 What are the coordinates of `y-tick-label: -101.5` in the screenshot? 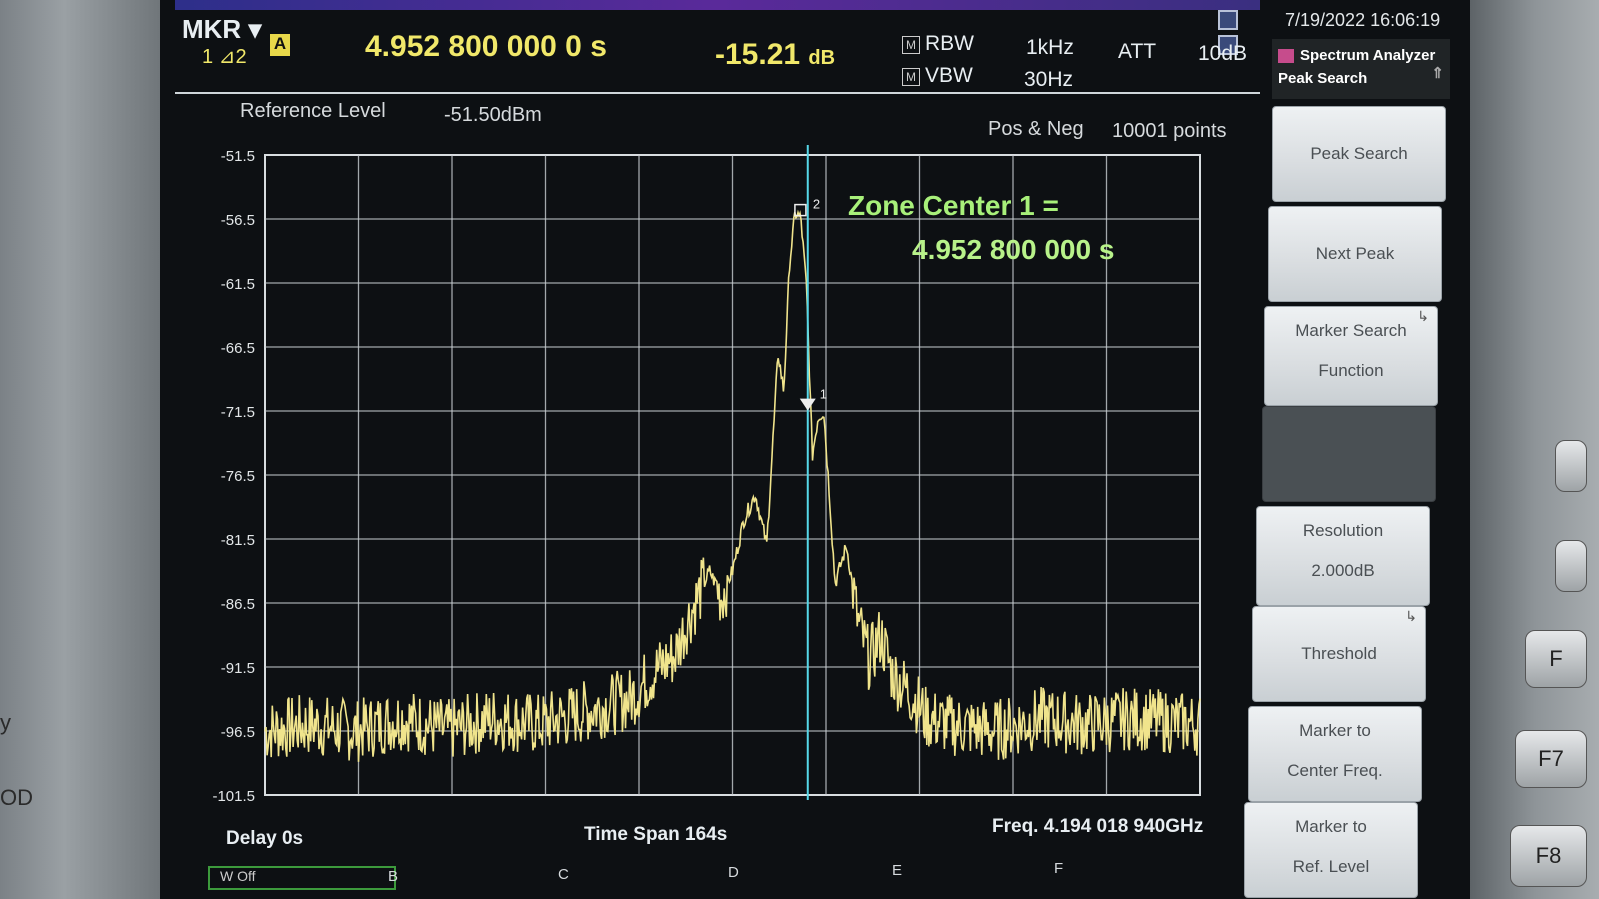 It's located at (233, 796).